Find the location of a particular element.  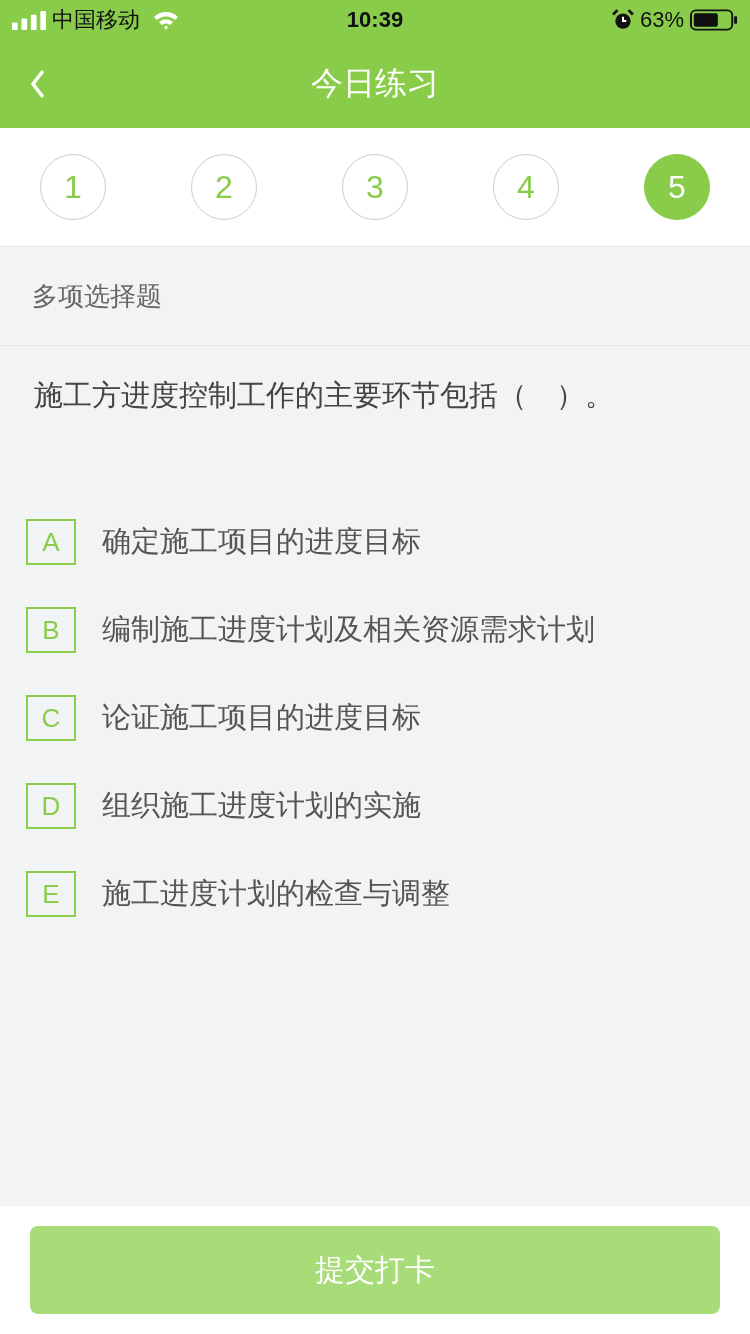

step-circle: 1 is located at coordinates (73, 187).